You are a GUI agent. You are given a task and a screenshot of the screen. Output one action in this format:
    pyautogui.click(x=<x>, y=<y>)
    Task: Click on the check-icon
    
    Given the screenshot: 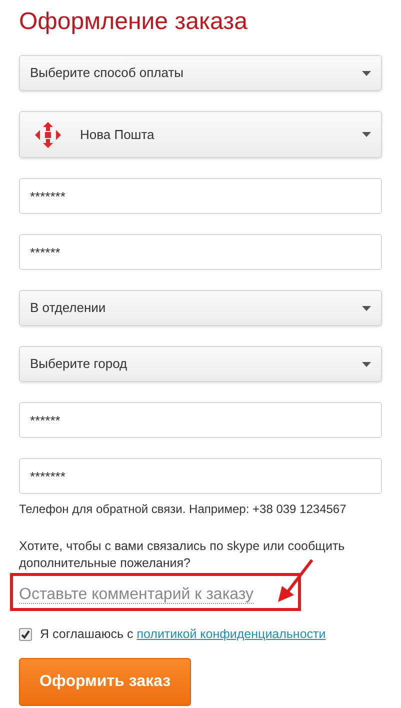 What is the action you would take?
    pyautogui.click(x=25, y=634)
    